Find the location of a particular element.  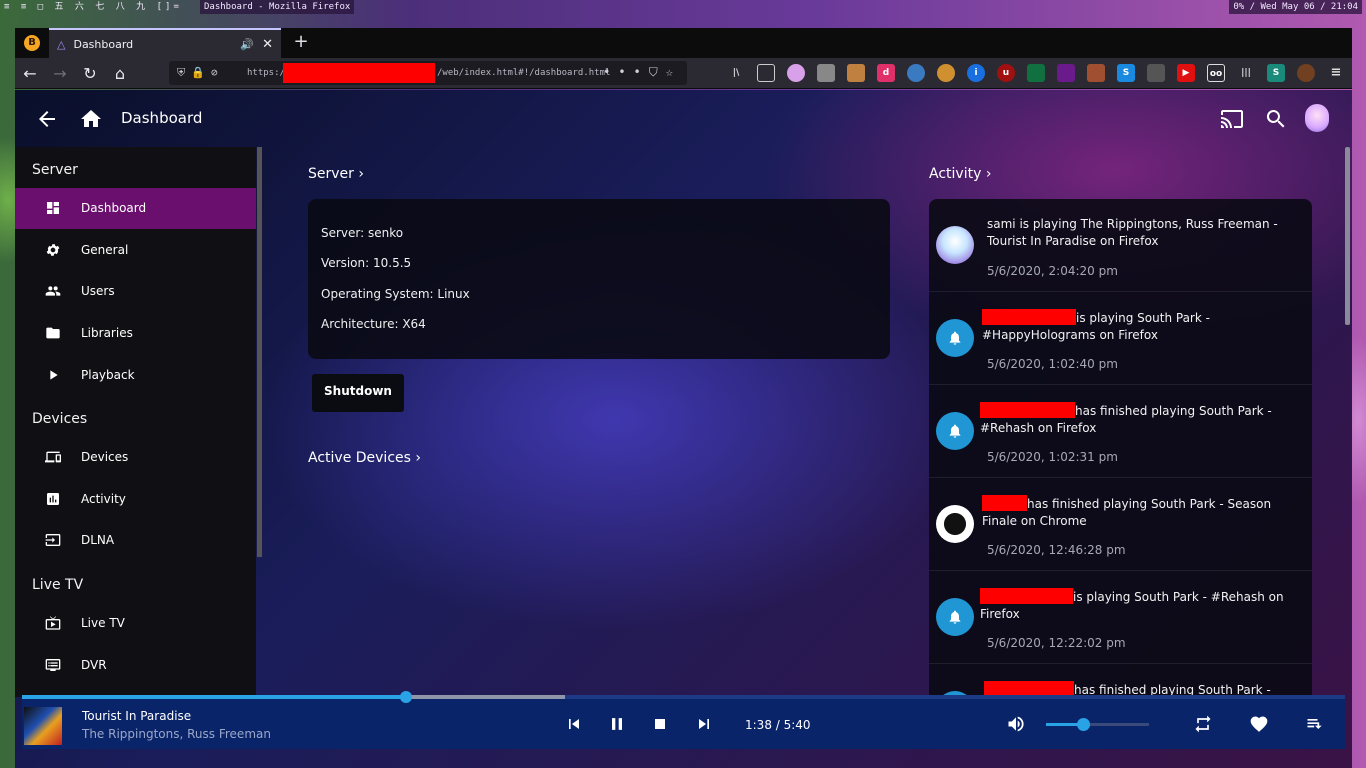

extension-s-icon: S is located at coordinates (1126, 73).